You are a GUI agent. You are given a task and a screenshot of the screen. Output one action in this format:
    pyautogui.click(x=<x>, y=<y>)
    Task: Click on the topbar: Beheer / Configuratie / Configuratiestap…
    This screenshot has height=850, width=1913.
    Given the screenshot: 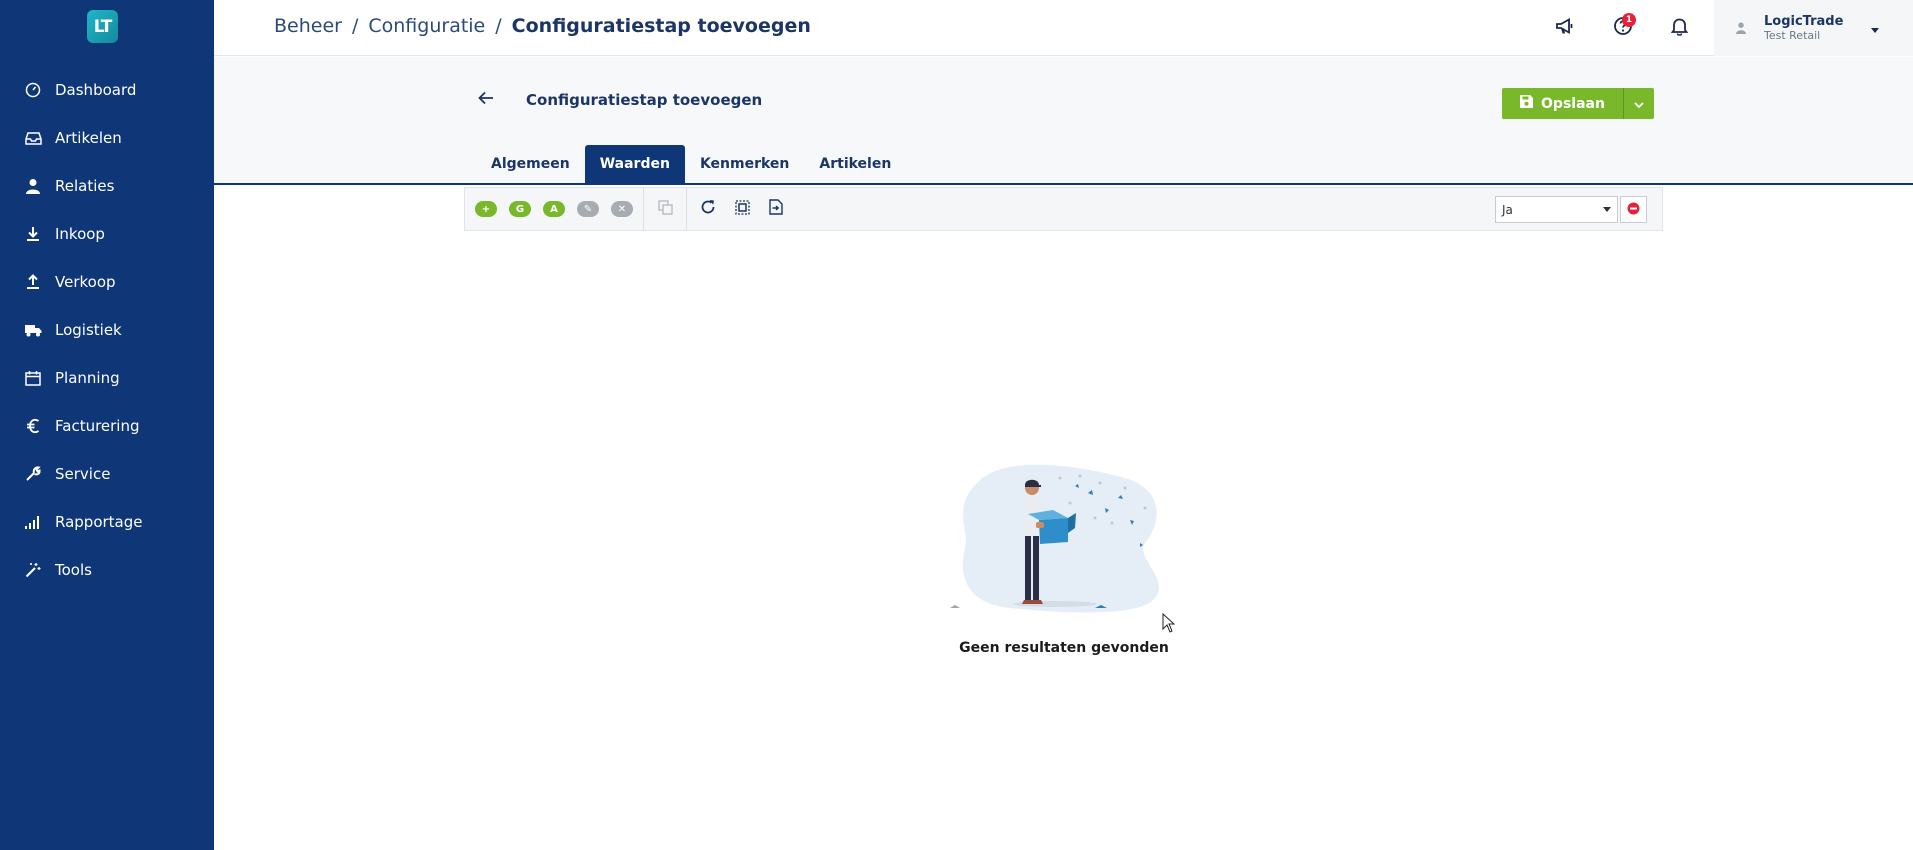 What is the action you would take?
    pyautogui.click(x=1063, y=28)
    